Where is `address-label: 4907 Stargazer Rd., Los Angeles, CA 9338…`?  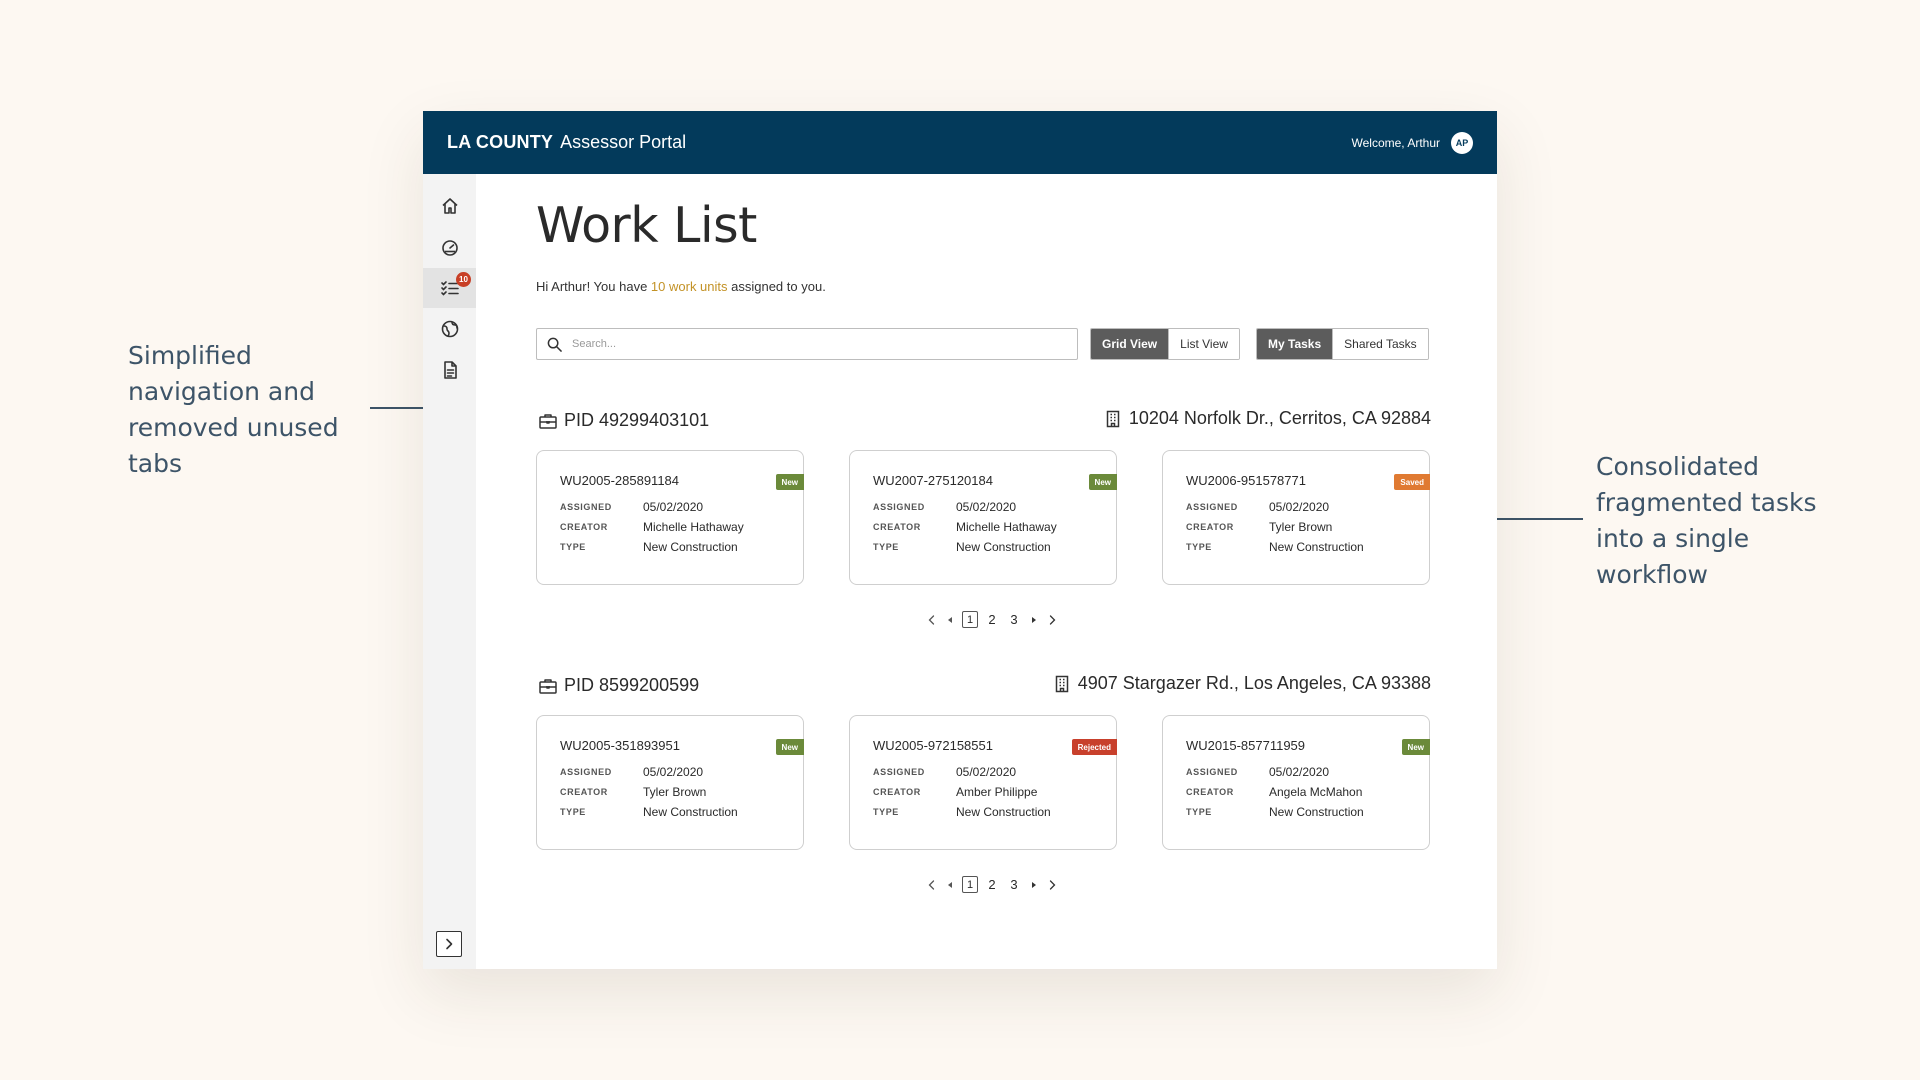
address-label: 4907 Stargazer Rd., Los Angeles, CA 9338… is located at coordinates (1254, 683).